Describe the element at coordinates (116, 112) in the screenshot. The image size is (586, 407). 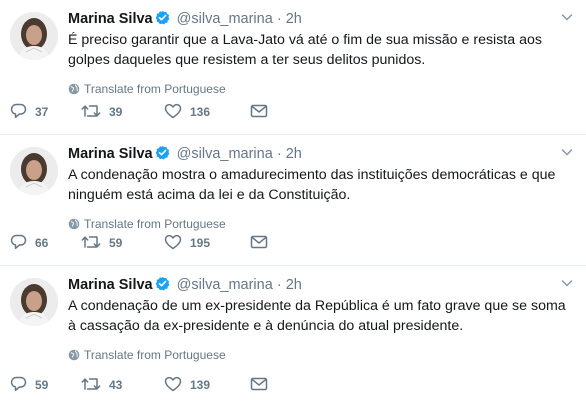
I see `retweet-count: 39` at that location.